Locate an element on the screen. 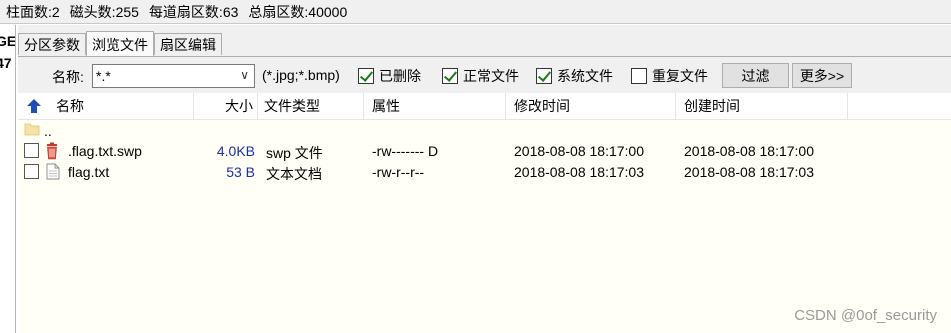 The height and width of the screenshot is (333, 951). csdn-watermark: CSDN @0of_security is located at coordinates (865, 315).